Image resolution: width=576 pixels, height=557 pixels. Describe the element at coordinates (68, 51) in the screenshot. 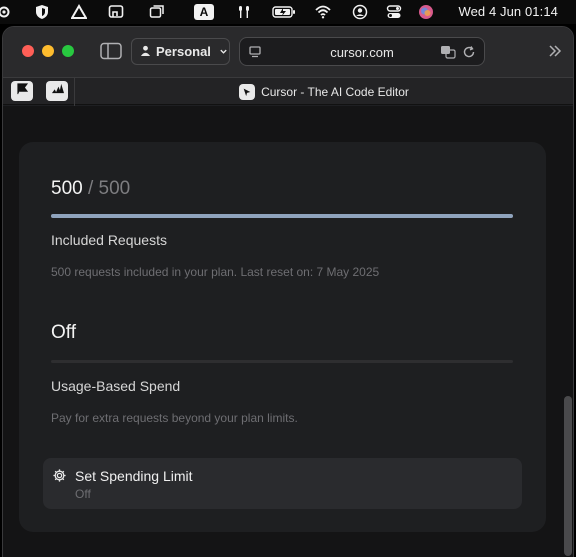

I see `window-maximize-button` at that location.